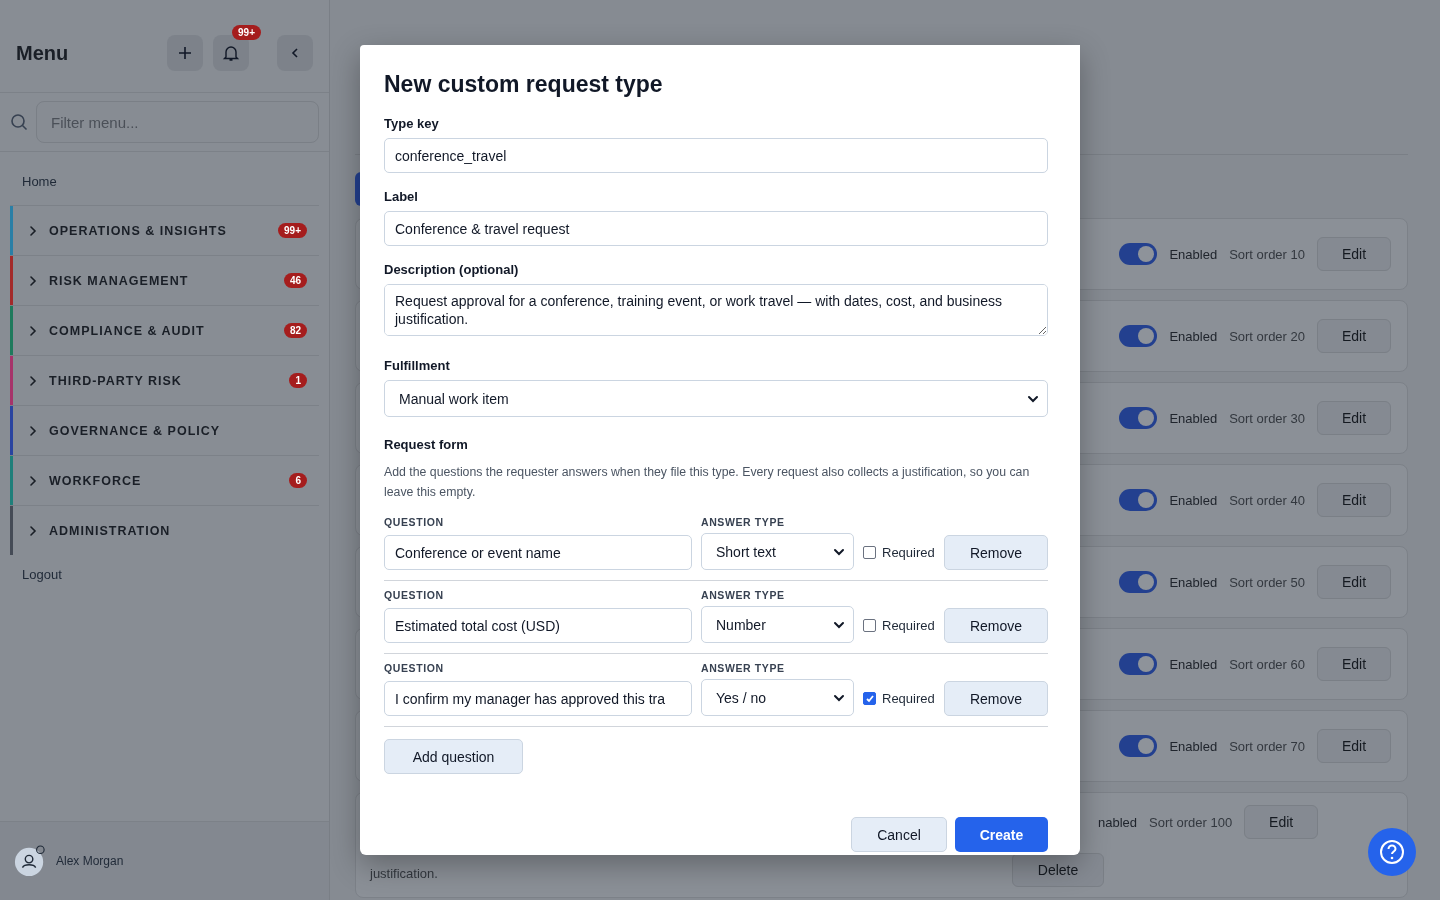 Image resolution: width=1440 pixels, height=900 pixels. Describe the element at coordinates (716, 228) in the screenshot. I see `text-field: Conference & travel request` at that location.